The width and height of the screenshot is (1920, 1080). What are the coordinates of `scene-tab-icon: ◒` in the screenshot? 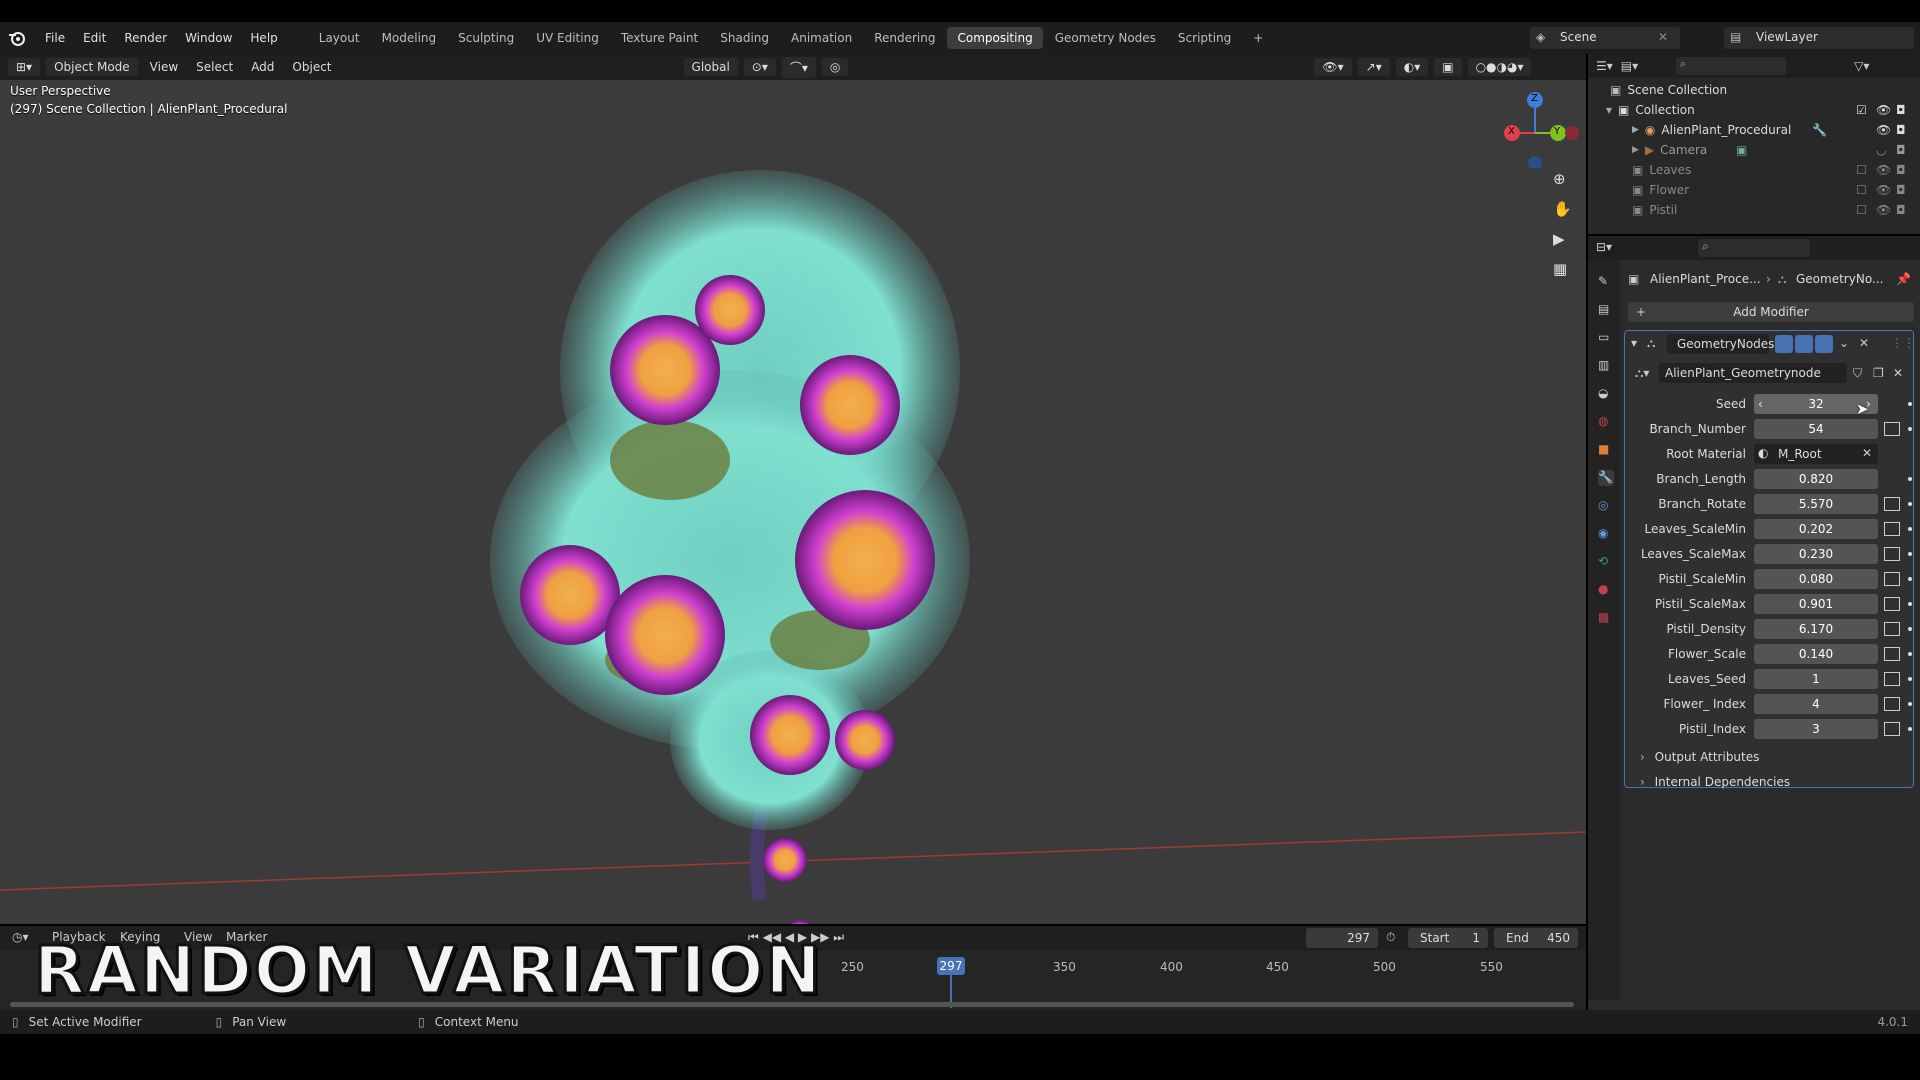 It's located at (1606, 394).